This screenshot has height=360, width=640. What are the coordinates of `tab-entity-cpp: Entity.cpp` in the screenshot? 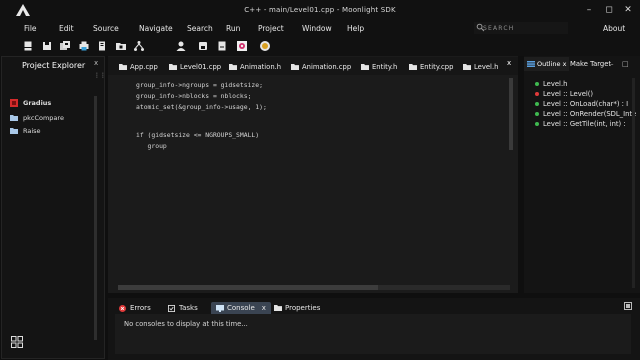 It's located at (431, 67).